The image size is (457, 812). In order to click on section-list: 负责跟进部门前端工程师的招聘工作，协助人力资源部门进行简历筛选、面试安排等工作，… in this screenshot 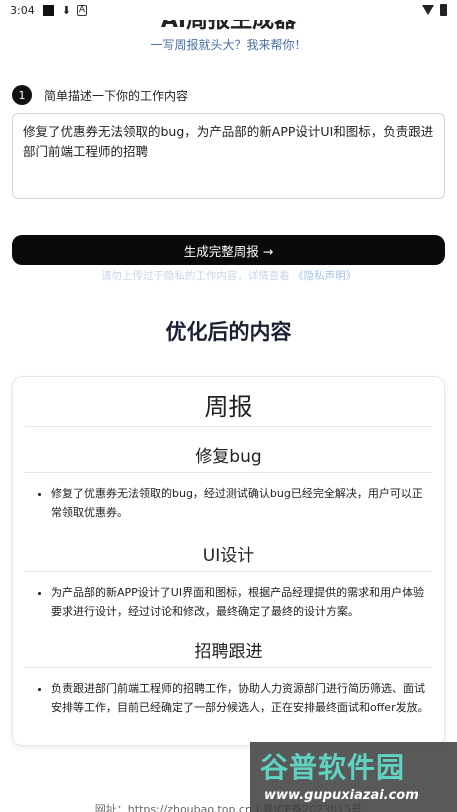, I will do `click(228, 692)`.